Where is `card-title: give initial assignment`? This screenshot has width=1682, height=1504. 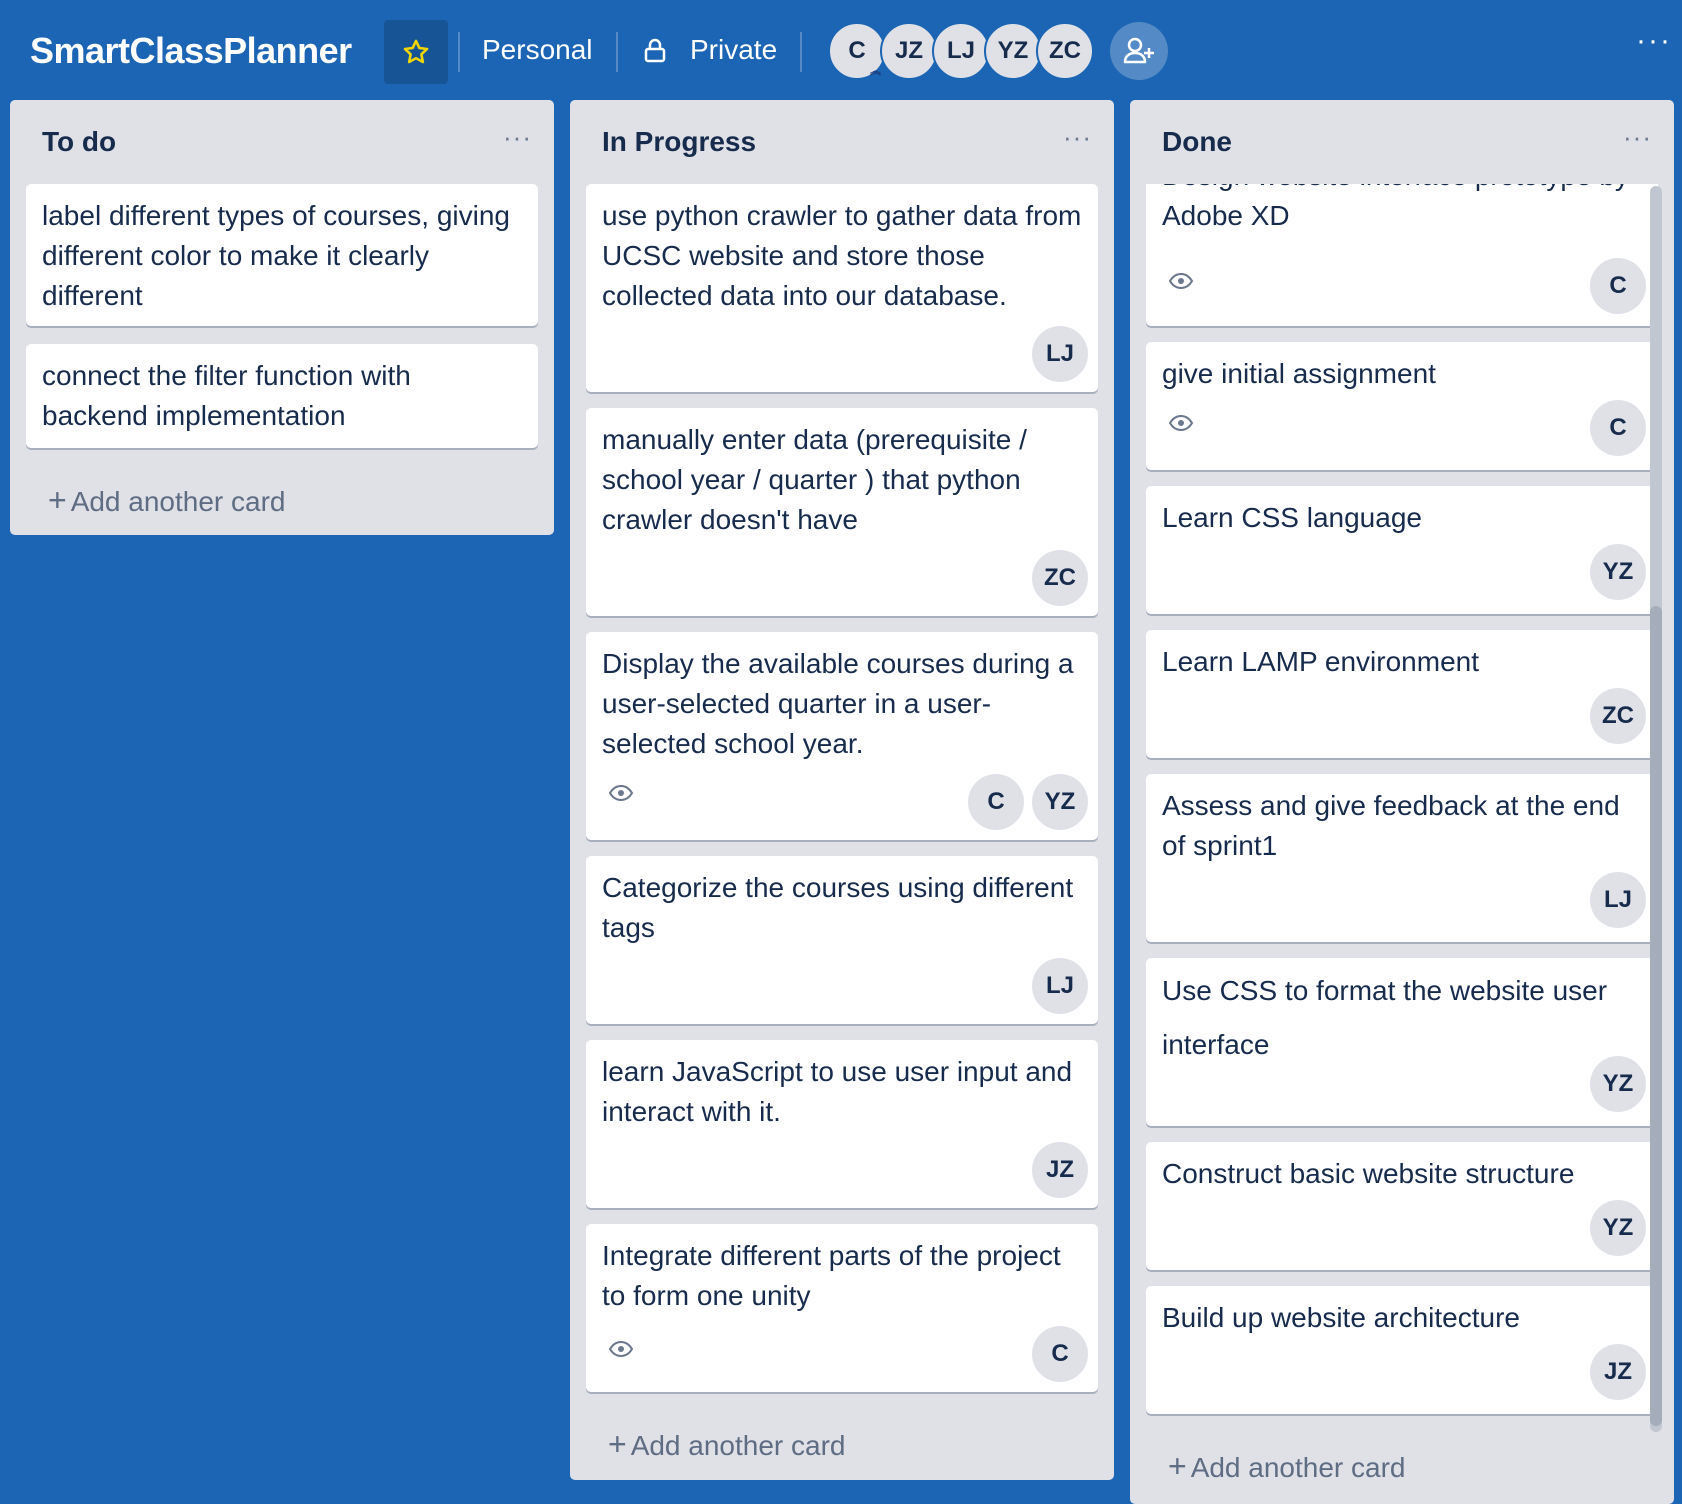
card-title: give initial assignment is located at coordinates (1299, 373).